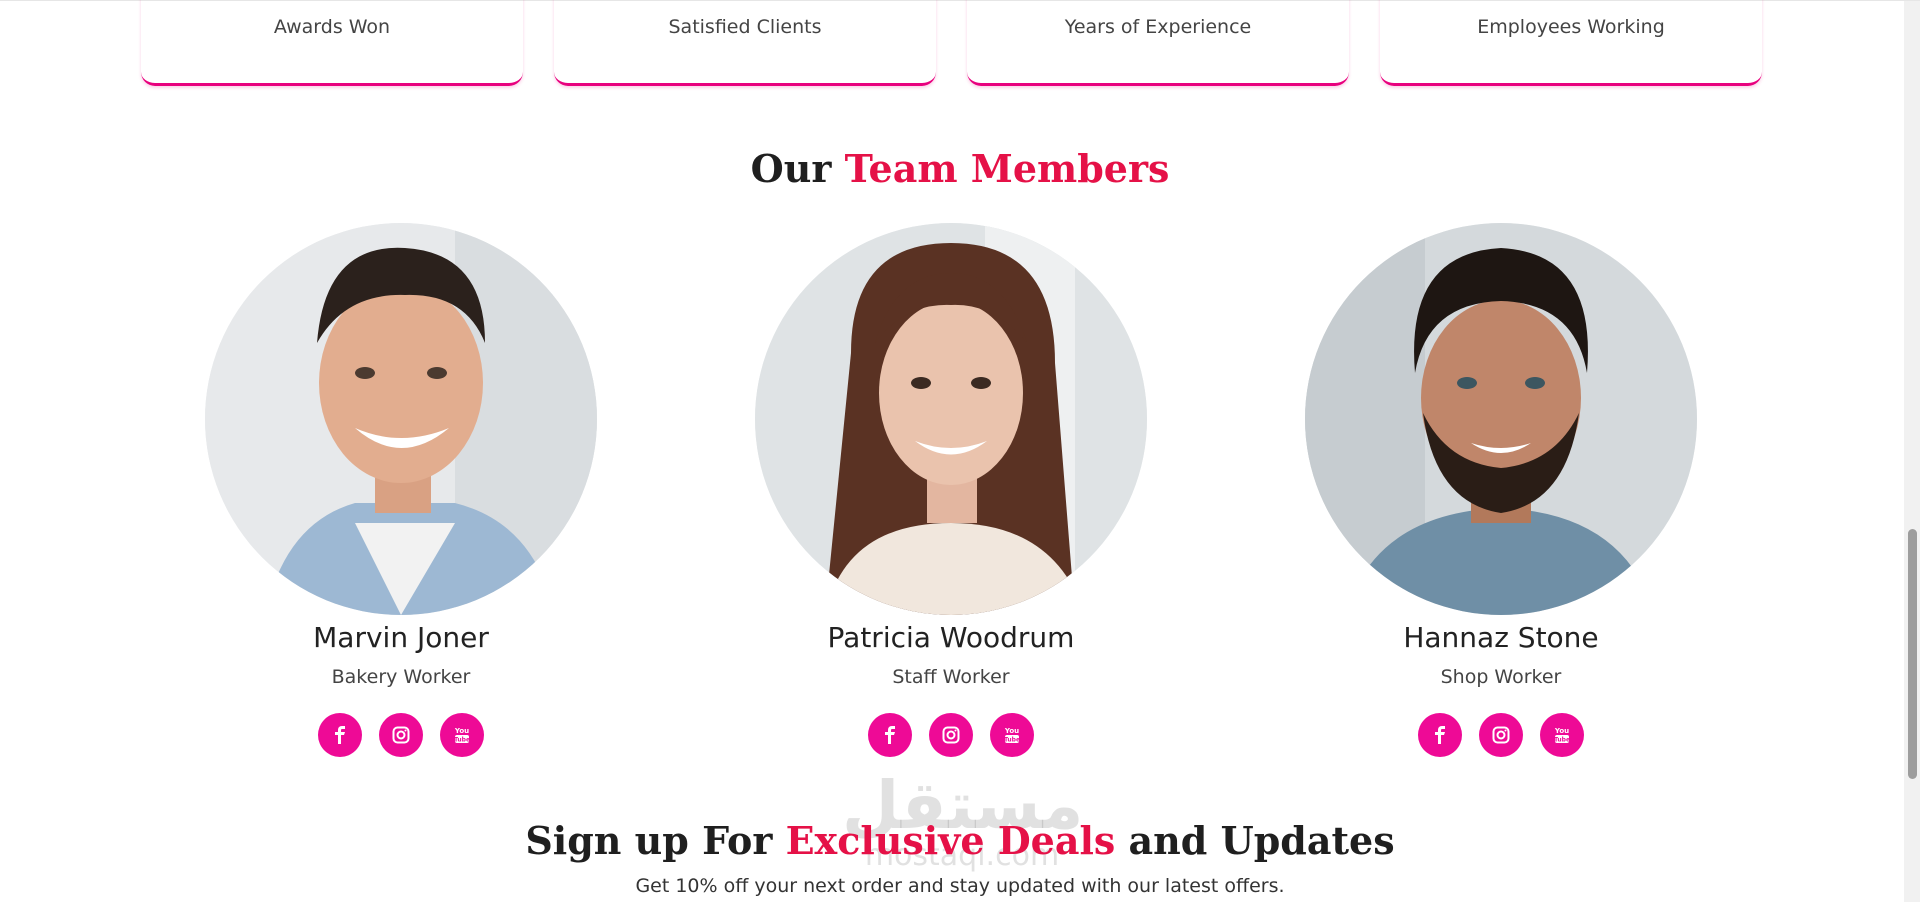 This screenshot has height=902, width=1920. Describe the element at coordinates (1571, 27) in the screenshot. I see `stat-label: Employees Working` at that location.